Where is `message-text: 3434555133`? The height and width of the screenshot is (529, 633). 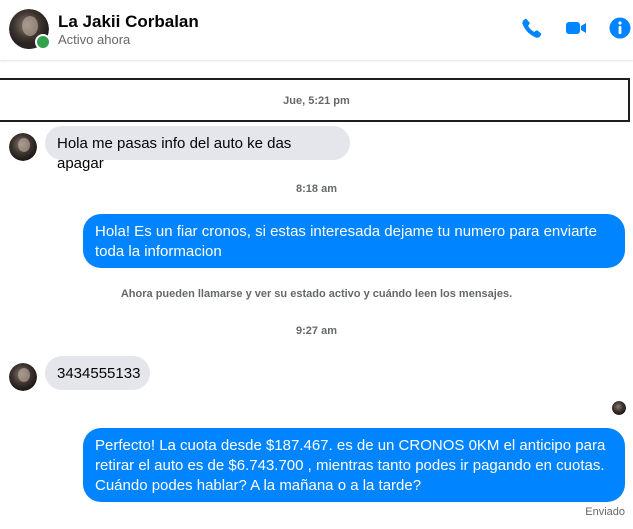 message-text: 3434555133 is located at coordinates (99, 373).